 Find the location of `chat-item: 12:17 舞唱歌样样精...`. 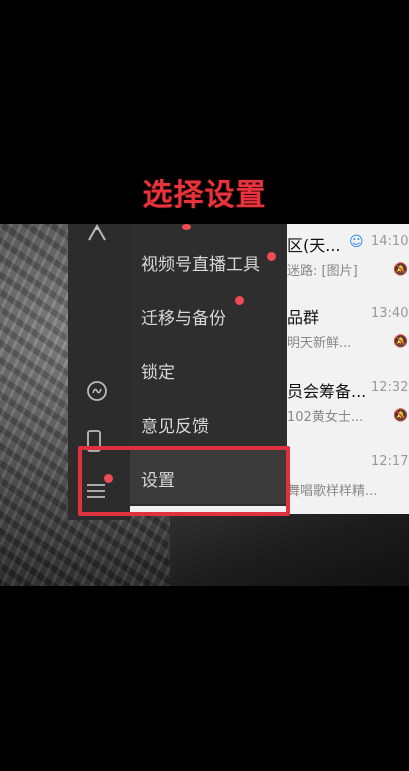

chat-item: 12:17 舞唱歌样样精... is located at coordinates (347, 479).